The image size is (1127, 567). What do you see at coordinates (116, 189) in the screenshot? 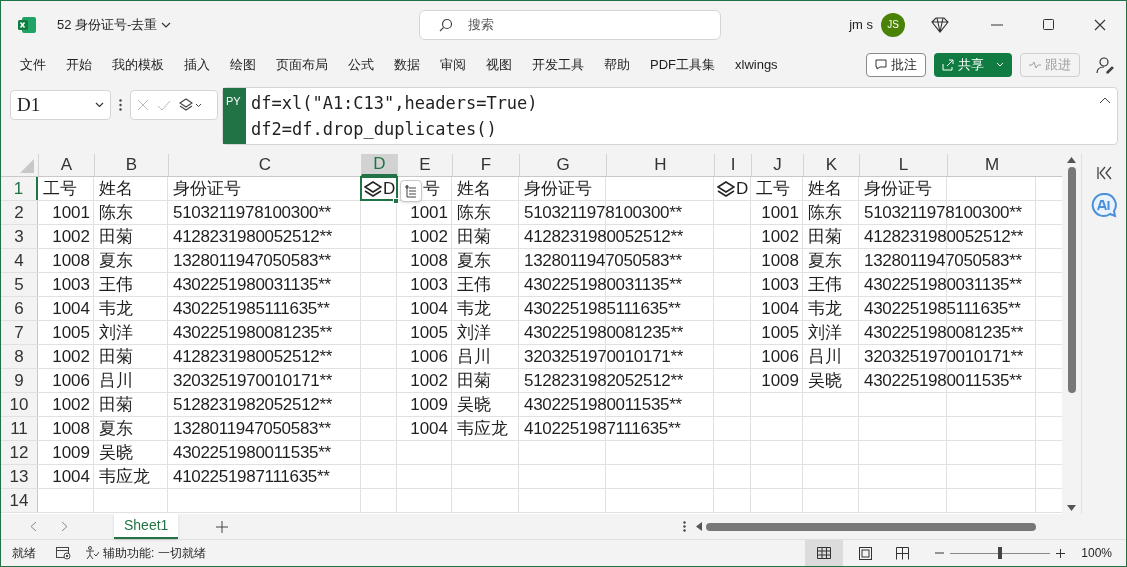
I see `cell-text: 姓名` at bounding box center [116, 189].